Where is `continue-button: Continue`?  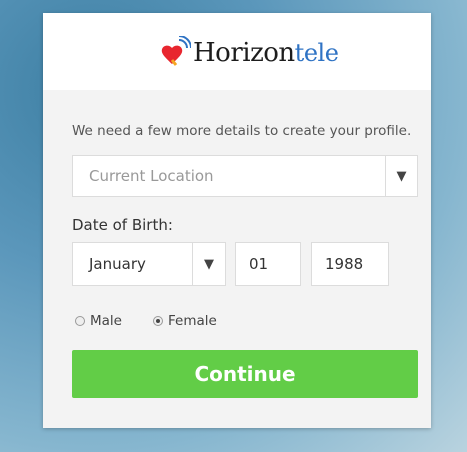
continue-button: Continue is located at coordinates (245, 374).